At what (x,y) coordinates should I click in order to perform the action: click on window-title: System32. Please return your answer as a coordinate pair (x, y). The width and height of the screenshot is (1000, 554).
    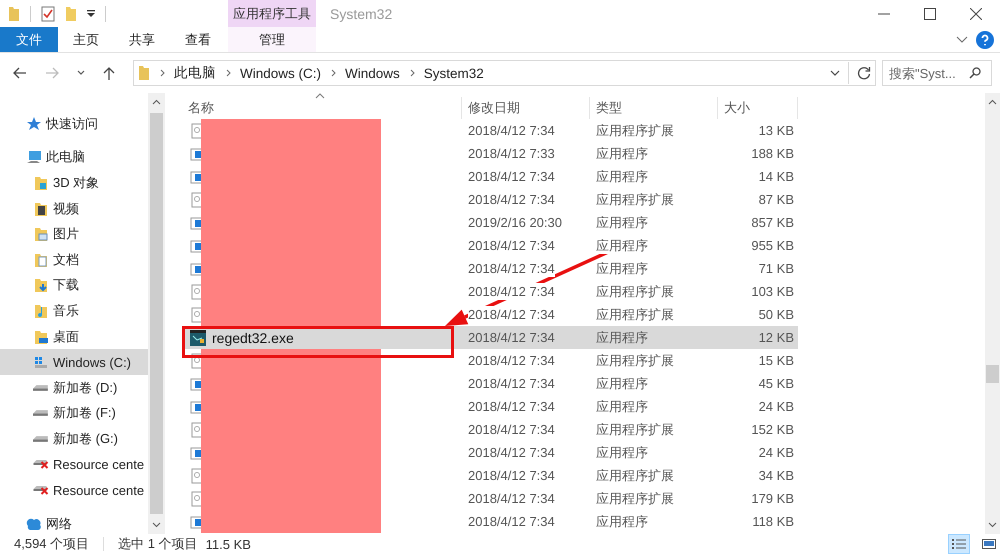
    Looking at the image, I should click on (361, 14).